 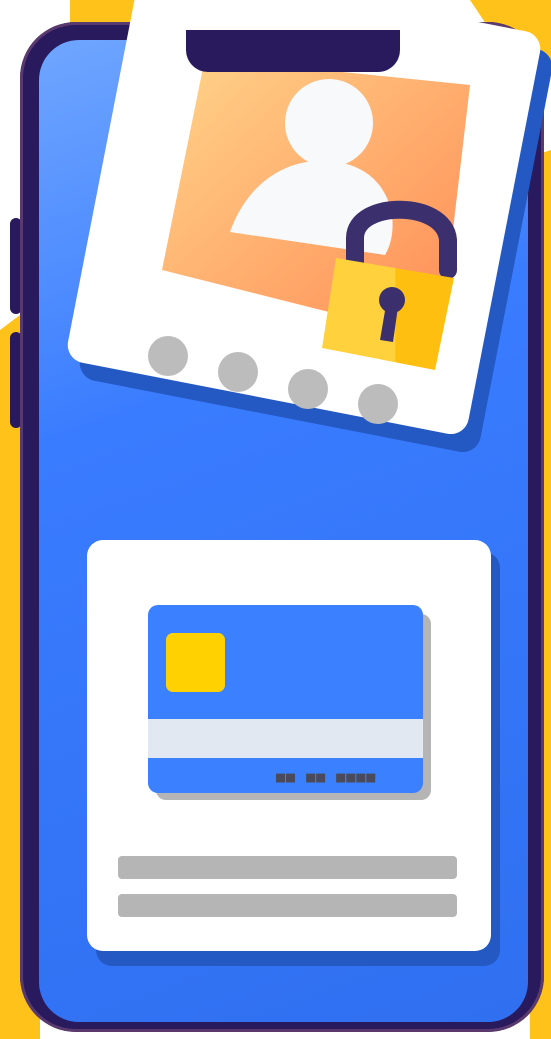 What do you see at coordinates (293, 51) in the screenshot?
I see `phone-notch` at bounding box center [293, 51].